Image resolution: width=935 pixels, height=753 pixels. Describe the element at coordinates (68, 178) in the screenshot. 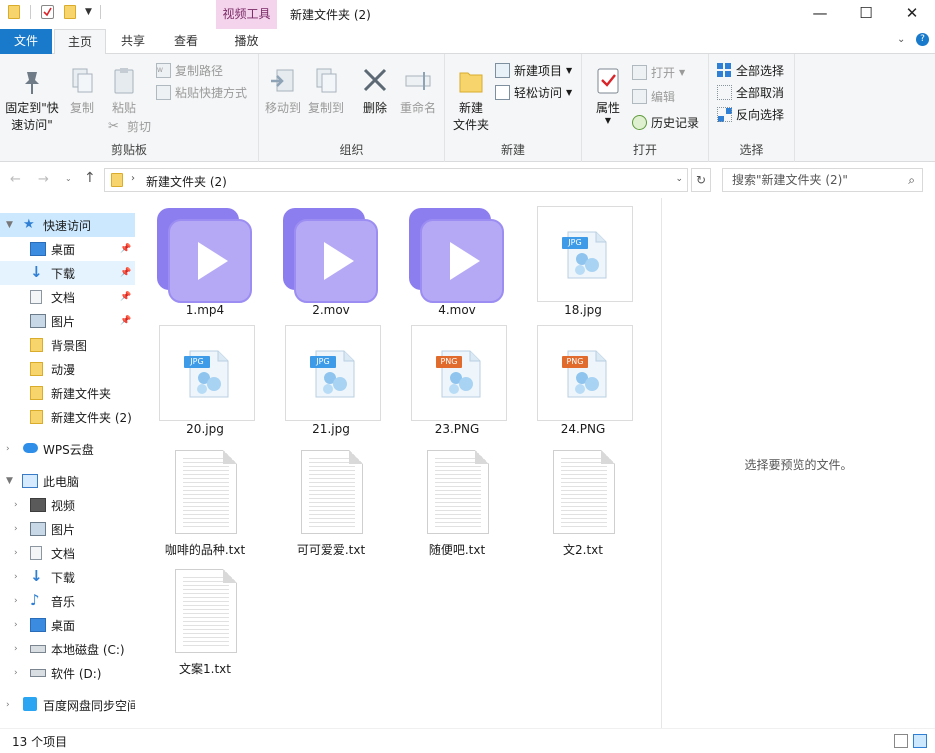

I see `recent-locations-icon: ⌄` at that location.